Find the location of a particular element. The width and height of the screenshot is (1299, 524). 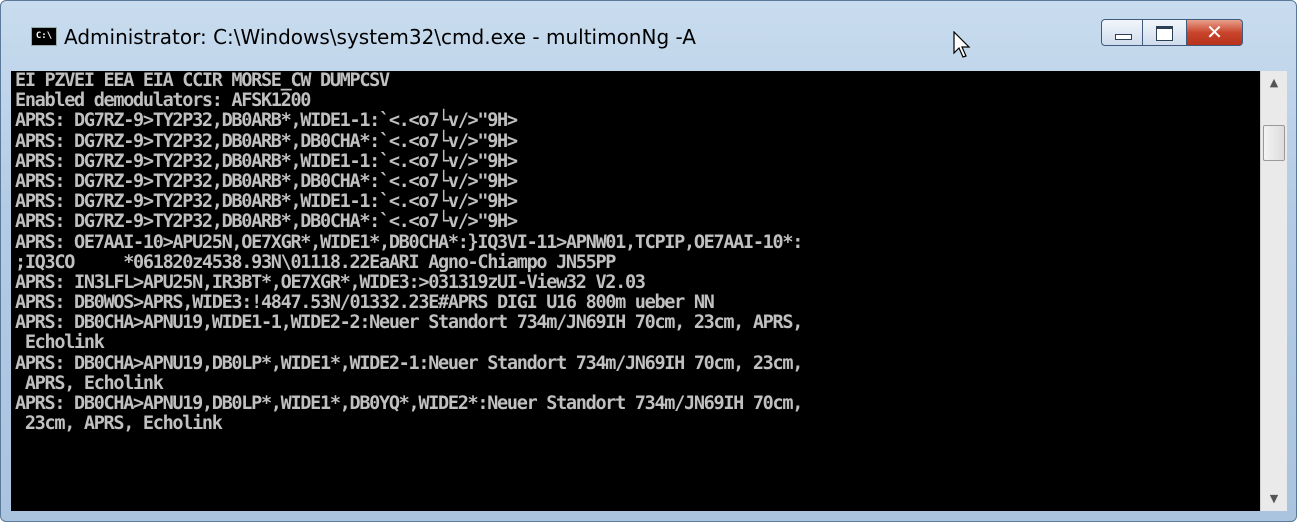

console-line: Enabled demodulators: AFSK1200 is located at coordinates (163, 101).